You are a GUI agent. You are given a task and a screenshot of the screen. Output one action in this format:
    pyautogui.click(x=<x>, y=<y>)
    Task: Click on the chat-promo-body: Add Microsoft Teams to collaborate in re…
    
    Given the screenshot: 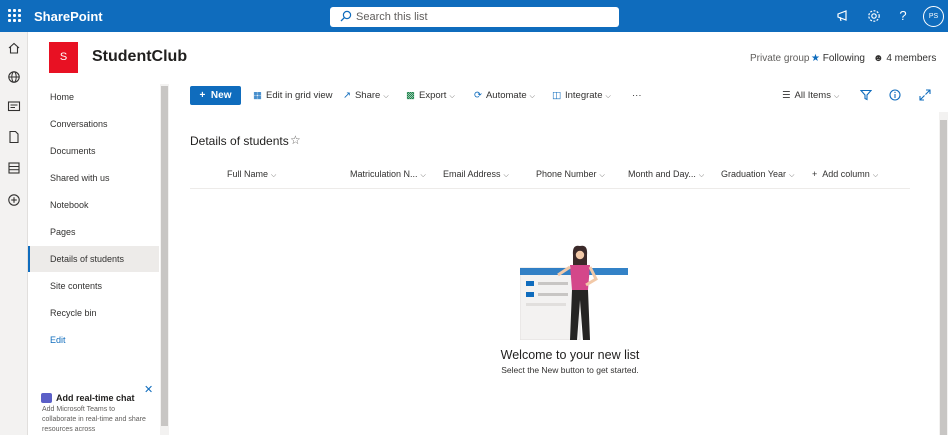 What is the action you would take?
    pyautogui.click(x=94, y=419)
    